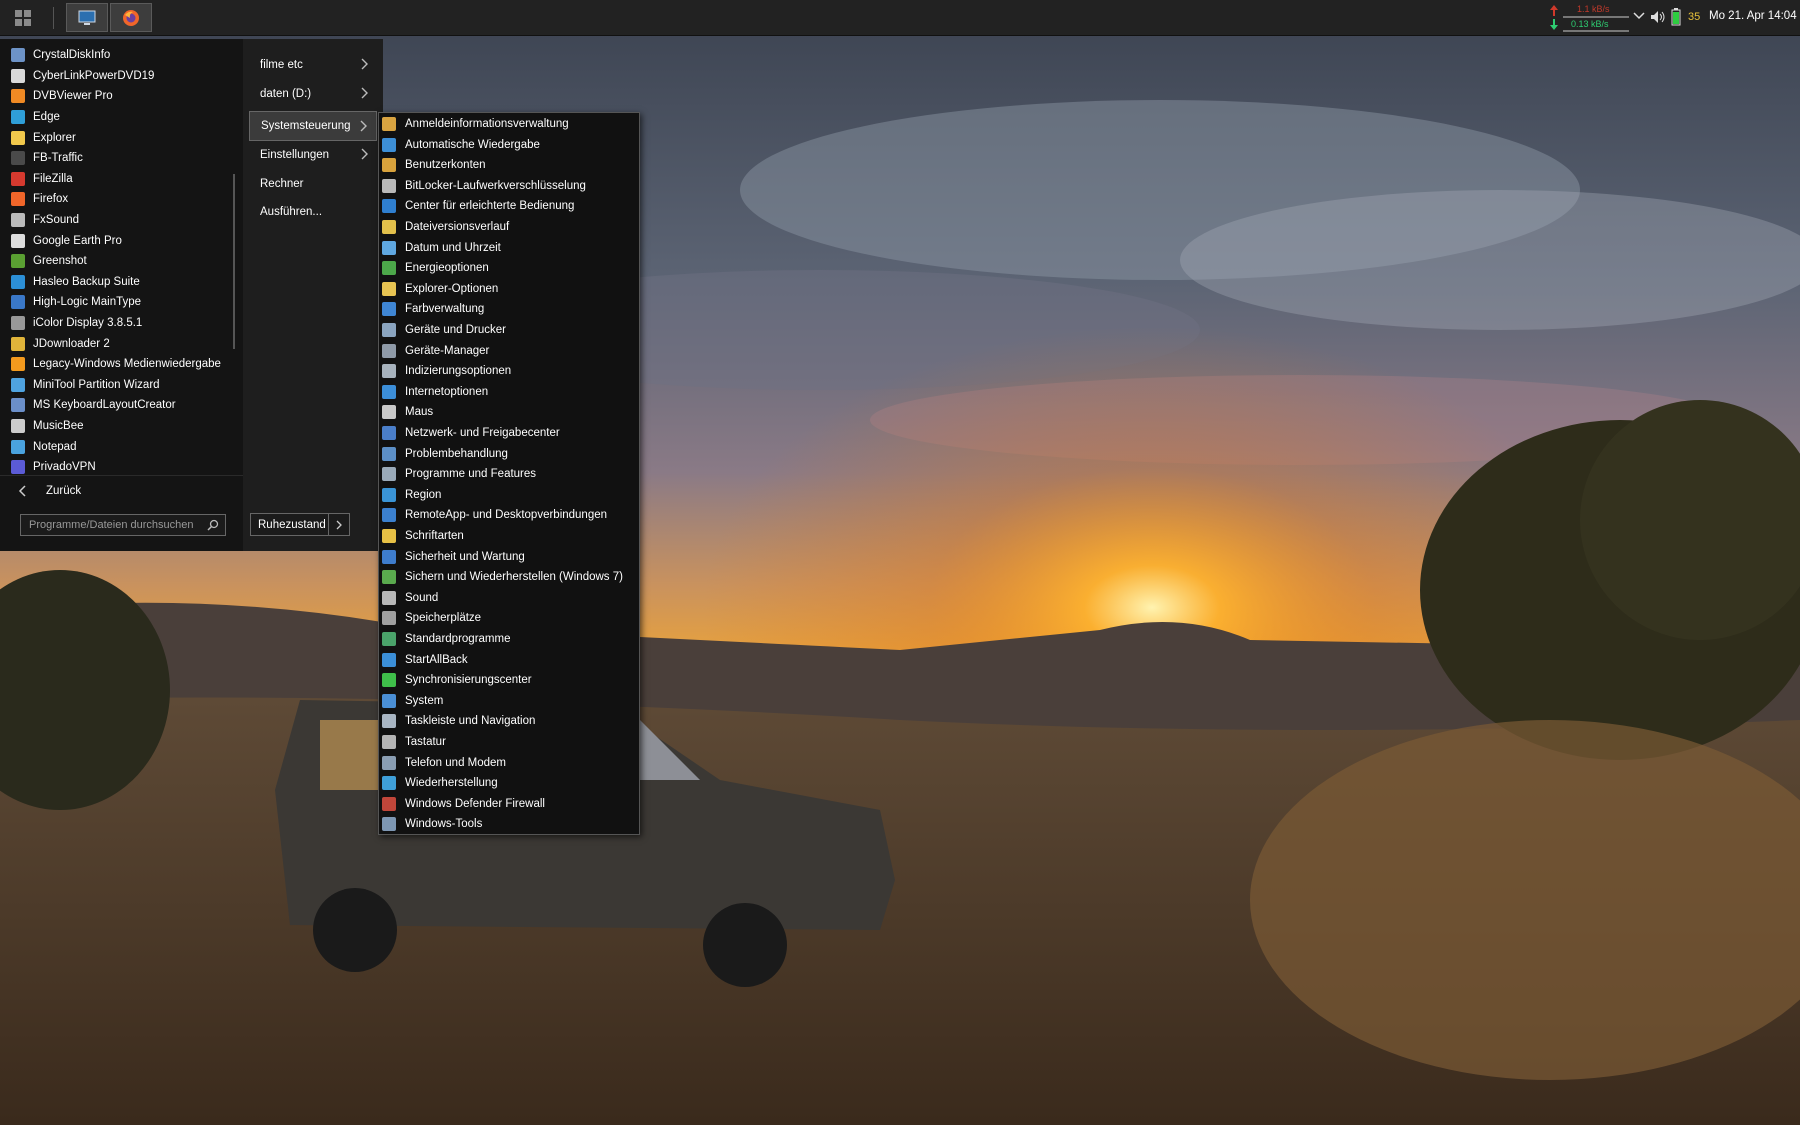 This screenshot has height=1125, width=1800. What do you see at coordinates (509, 618) in the screenshot?
I see `control-panel-item-speicherpl-tze: Speicherplätze` at bounding box center [509, 618].